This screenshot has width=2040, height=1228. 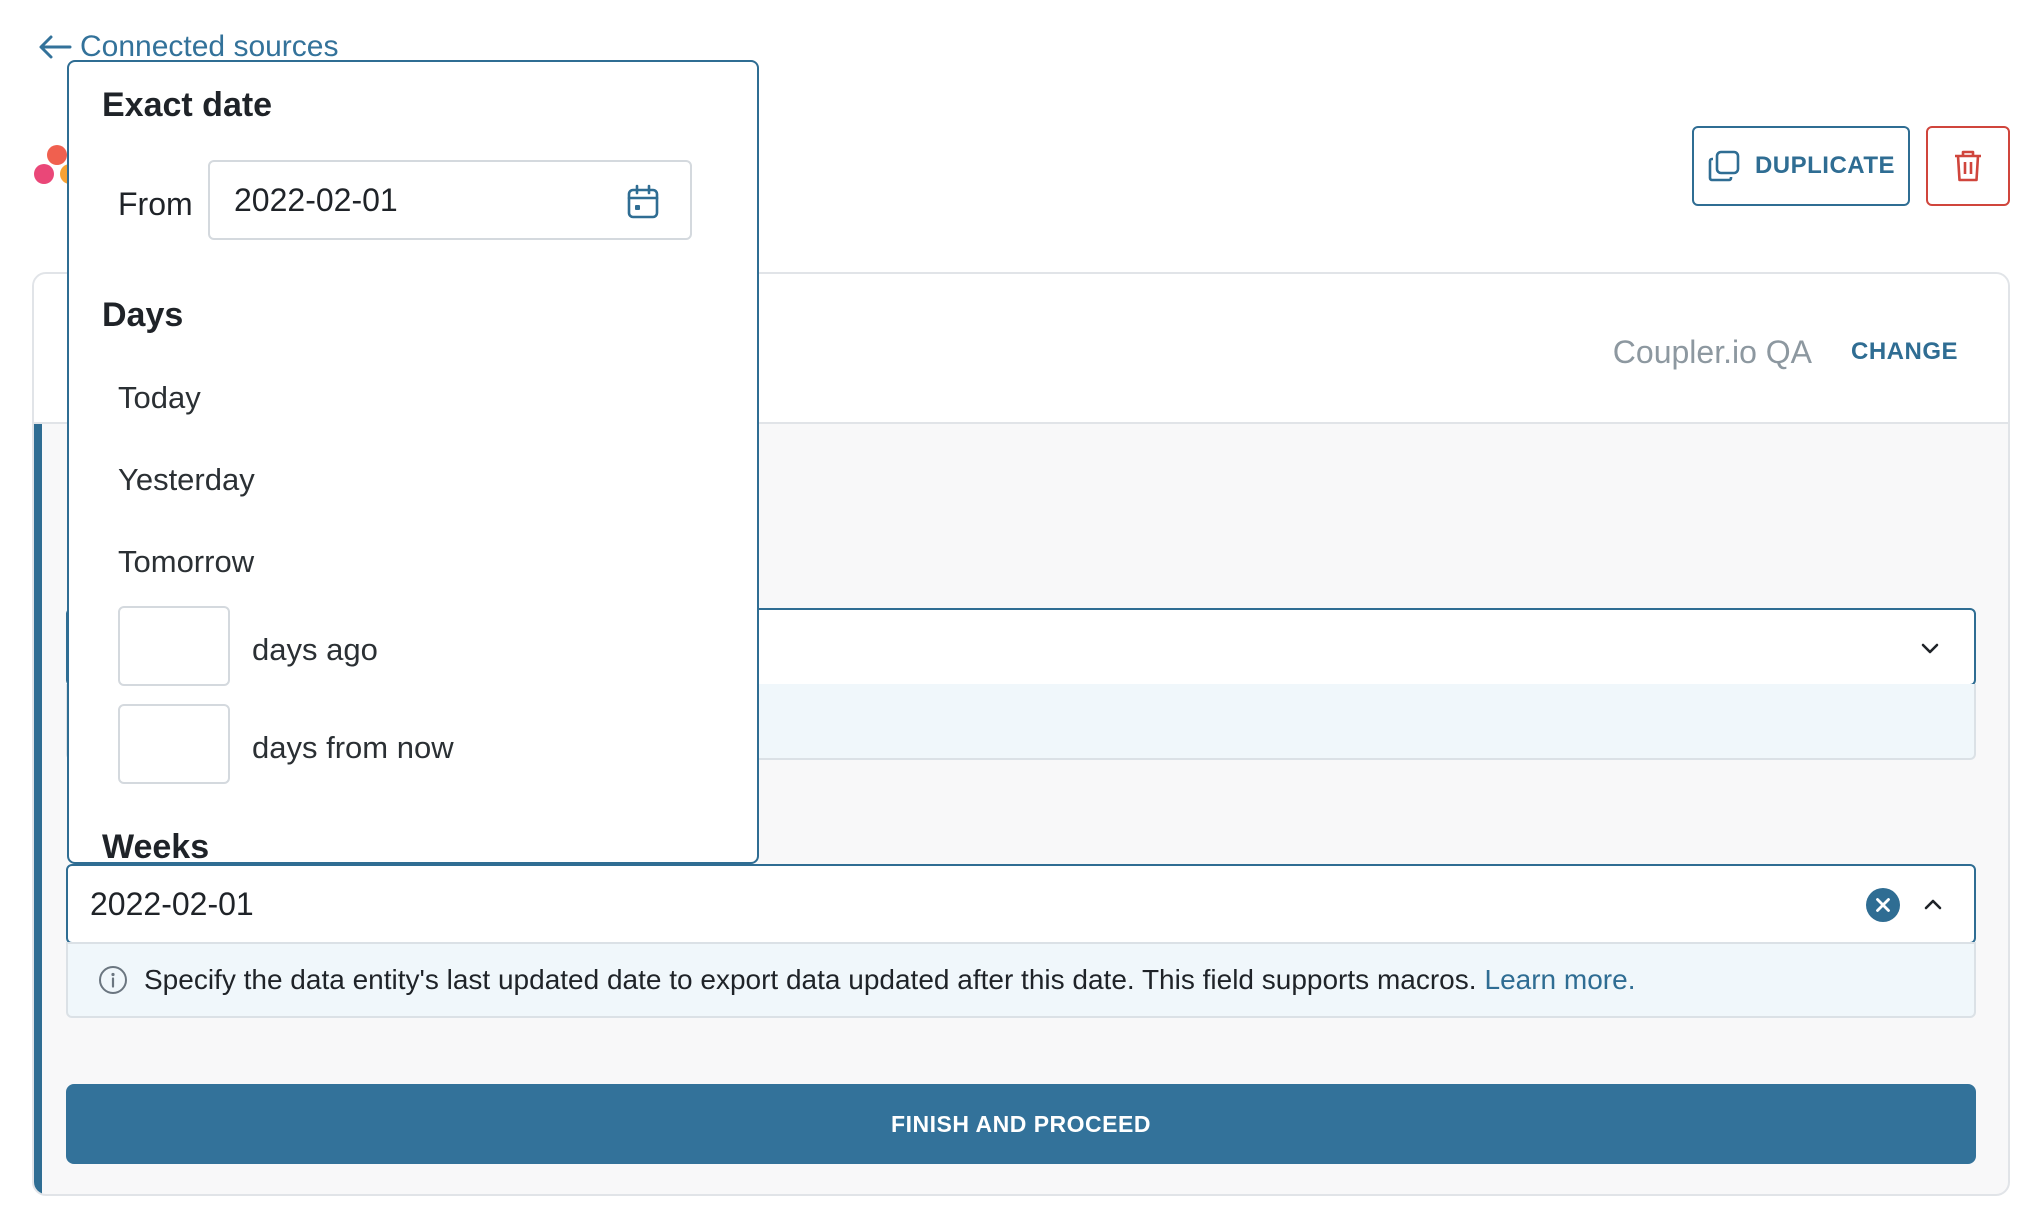 I want to click on date-field-value: 2022-02-01, so click(x=172, y=904).